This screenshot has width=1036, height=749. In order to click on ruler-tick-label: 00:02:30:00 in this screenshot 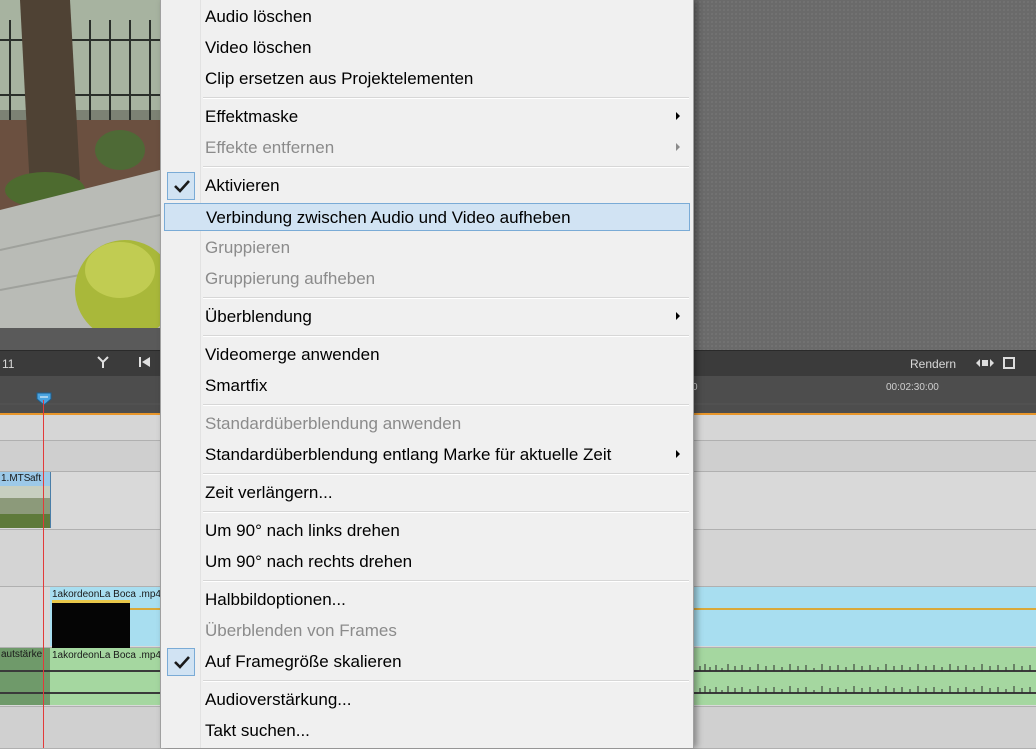, I will do `click(912, 387)`.